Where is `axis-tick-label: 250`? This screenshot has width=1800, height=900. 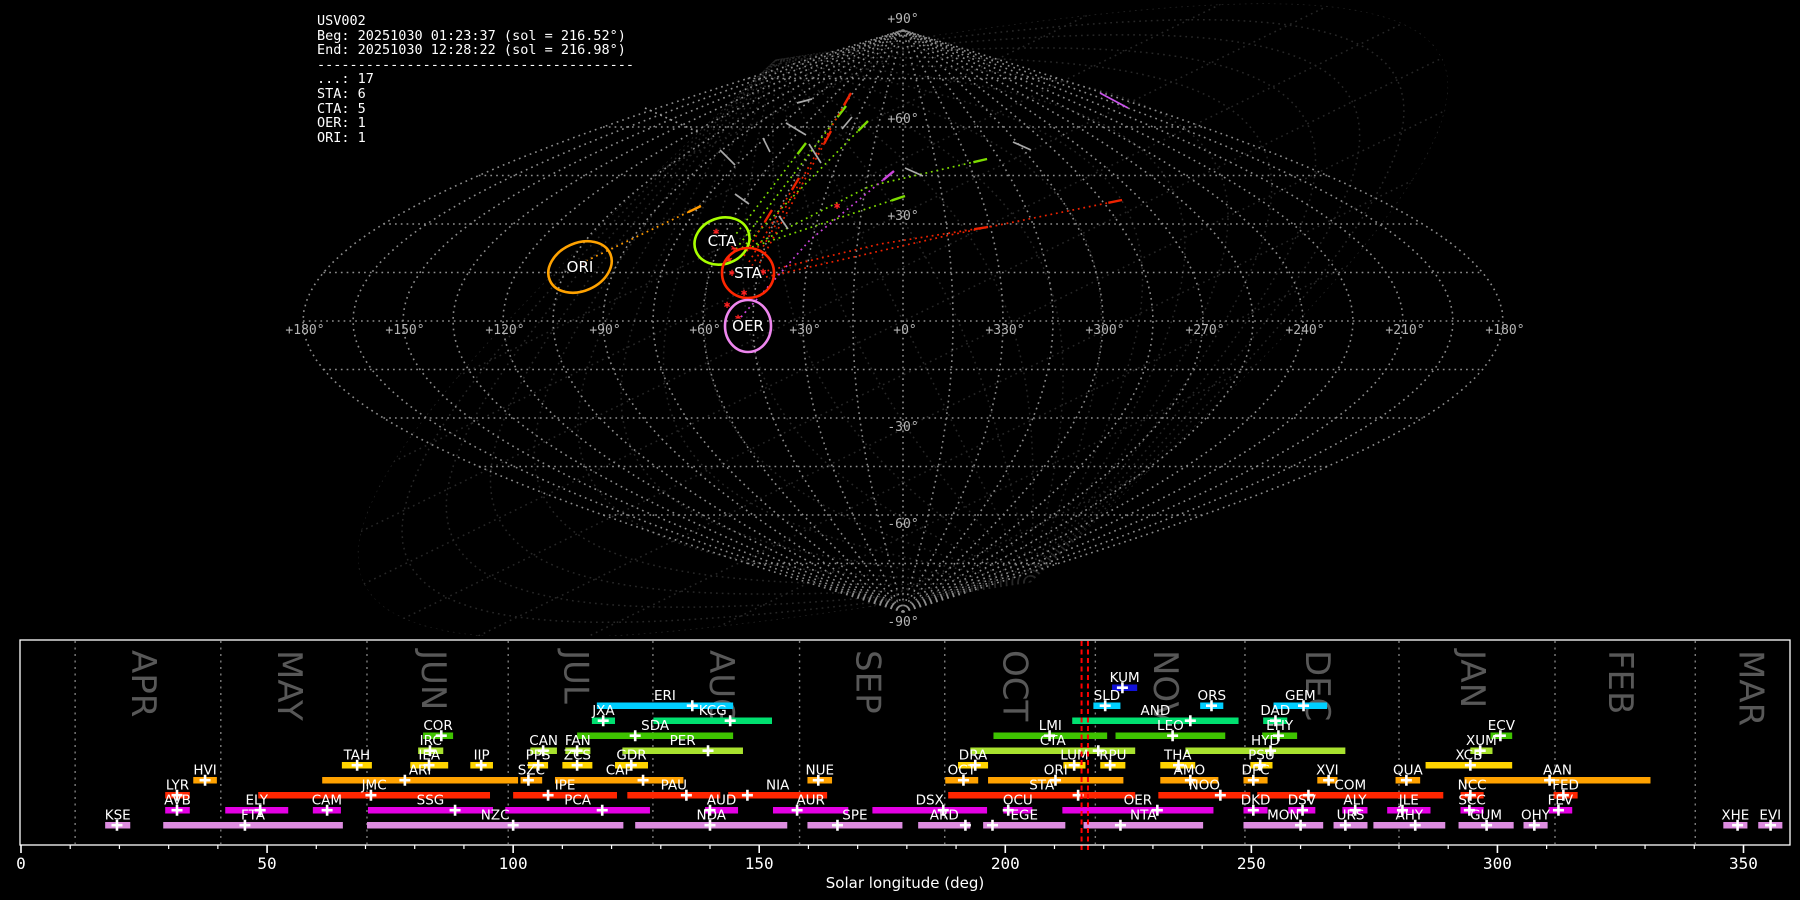
axis-tick-label: 250 is located at coordinates (1251, 863).